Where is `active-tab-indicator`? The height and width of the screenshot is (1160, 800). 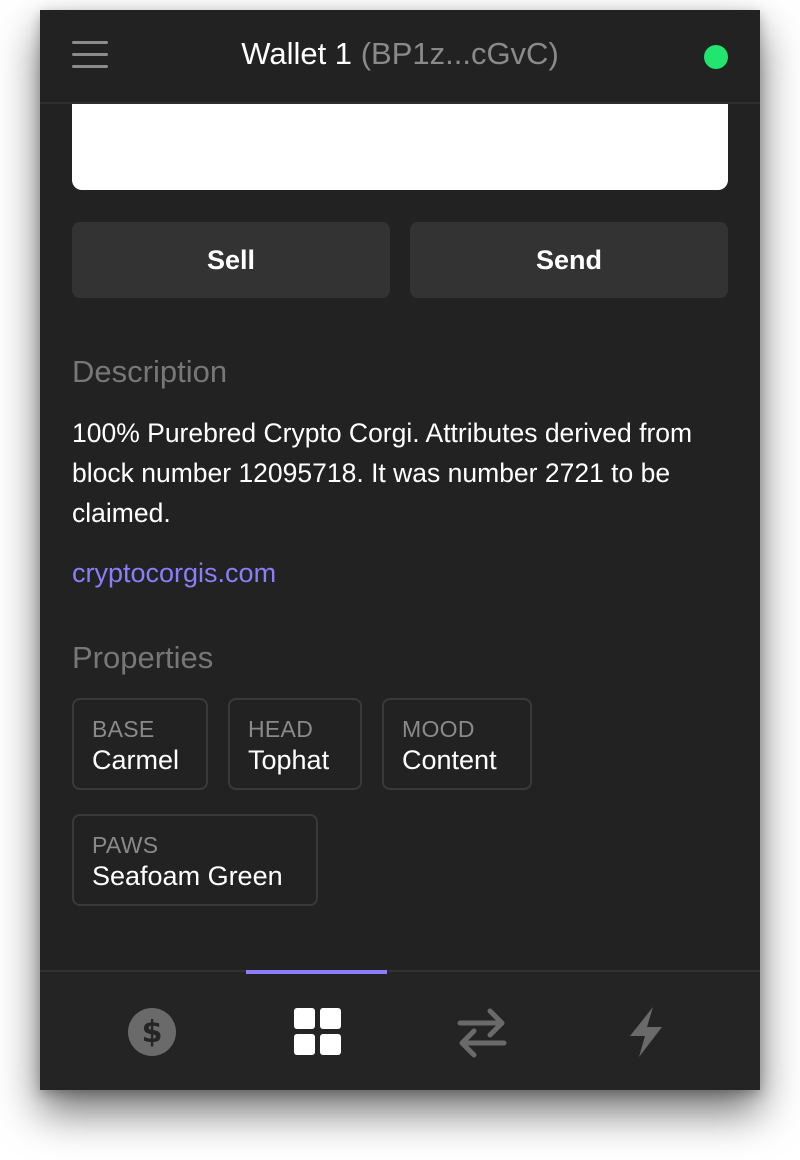 active-tab-indicator is located at coordinates (316, 972).